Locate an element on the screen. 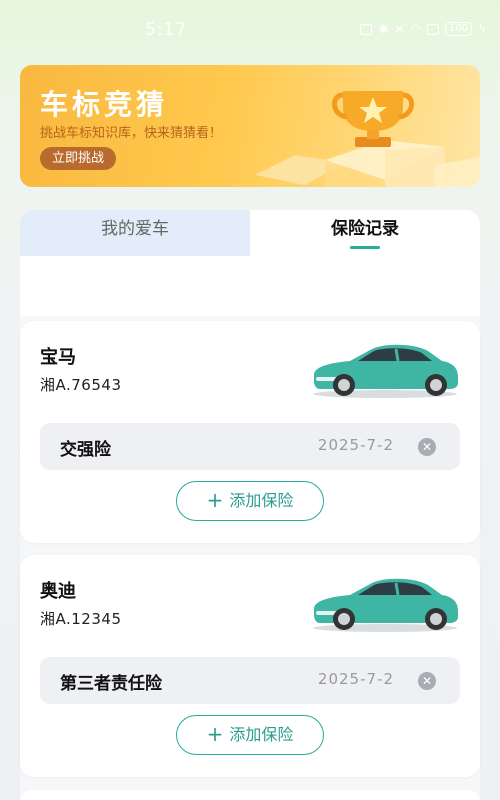 This screenshot has height=800, width=500. challenge-now-button: 立即挑战 is located at coordinates (78, 158).